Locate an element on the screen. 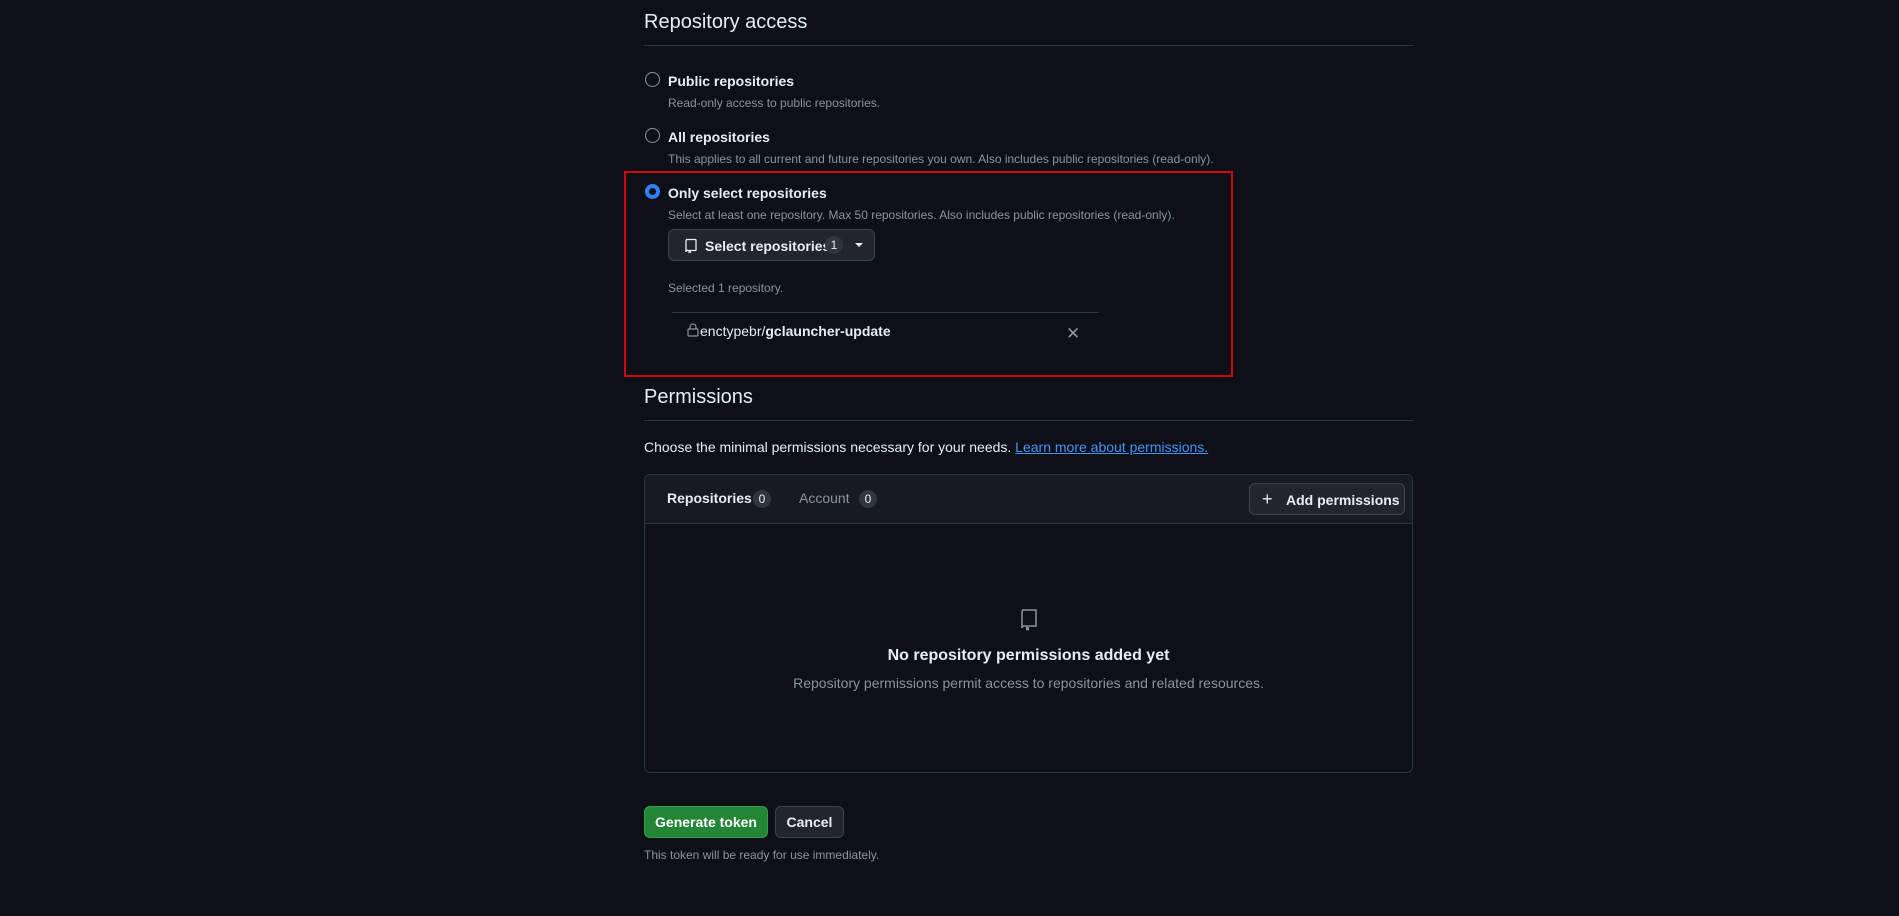 Image resolution: width=1899 pixels, height=916 pixels. option-label-all: All repositories is located at coordinates (719, 137).